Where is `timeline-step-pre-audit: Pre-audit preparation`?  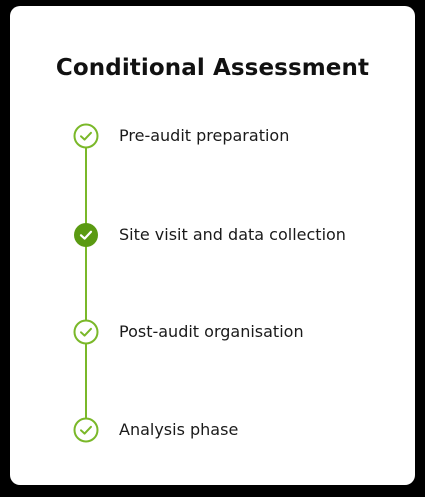
timeline-step-pre-audit: Pre-audit preparation is located at coordinates (181, 136).